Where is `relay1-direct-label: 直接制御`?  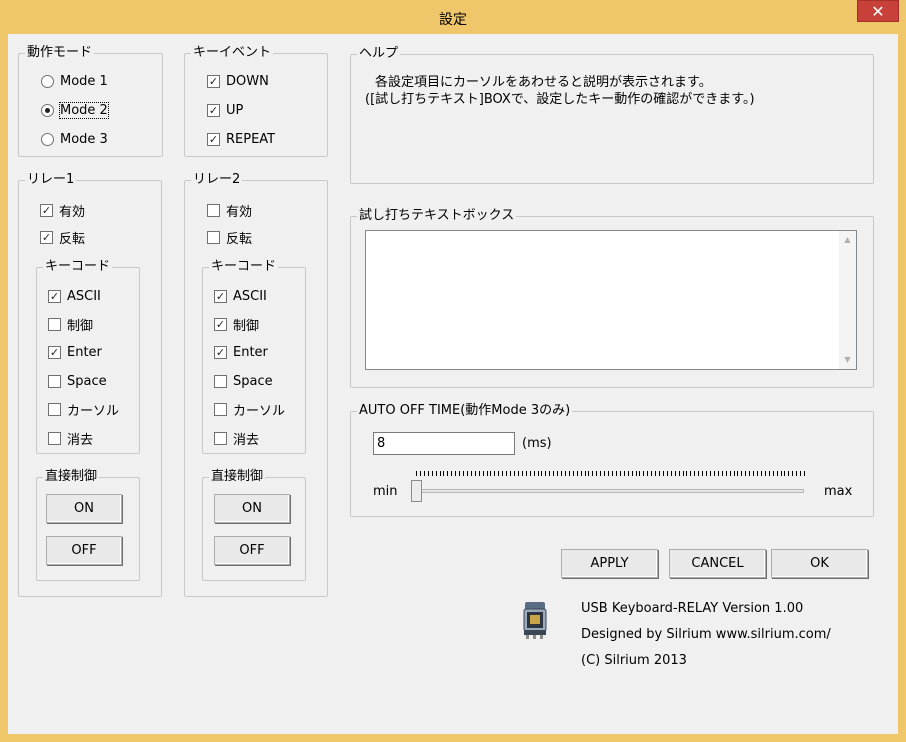
relay1-direct-label: 直接制御 is located at coordinates (71, 477).